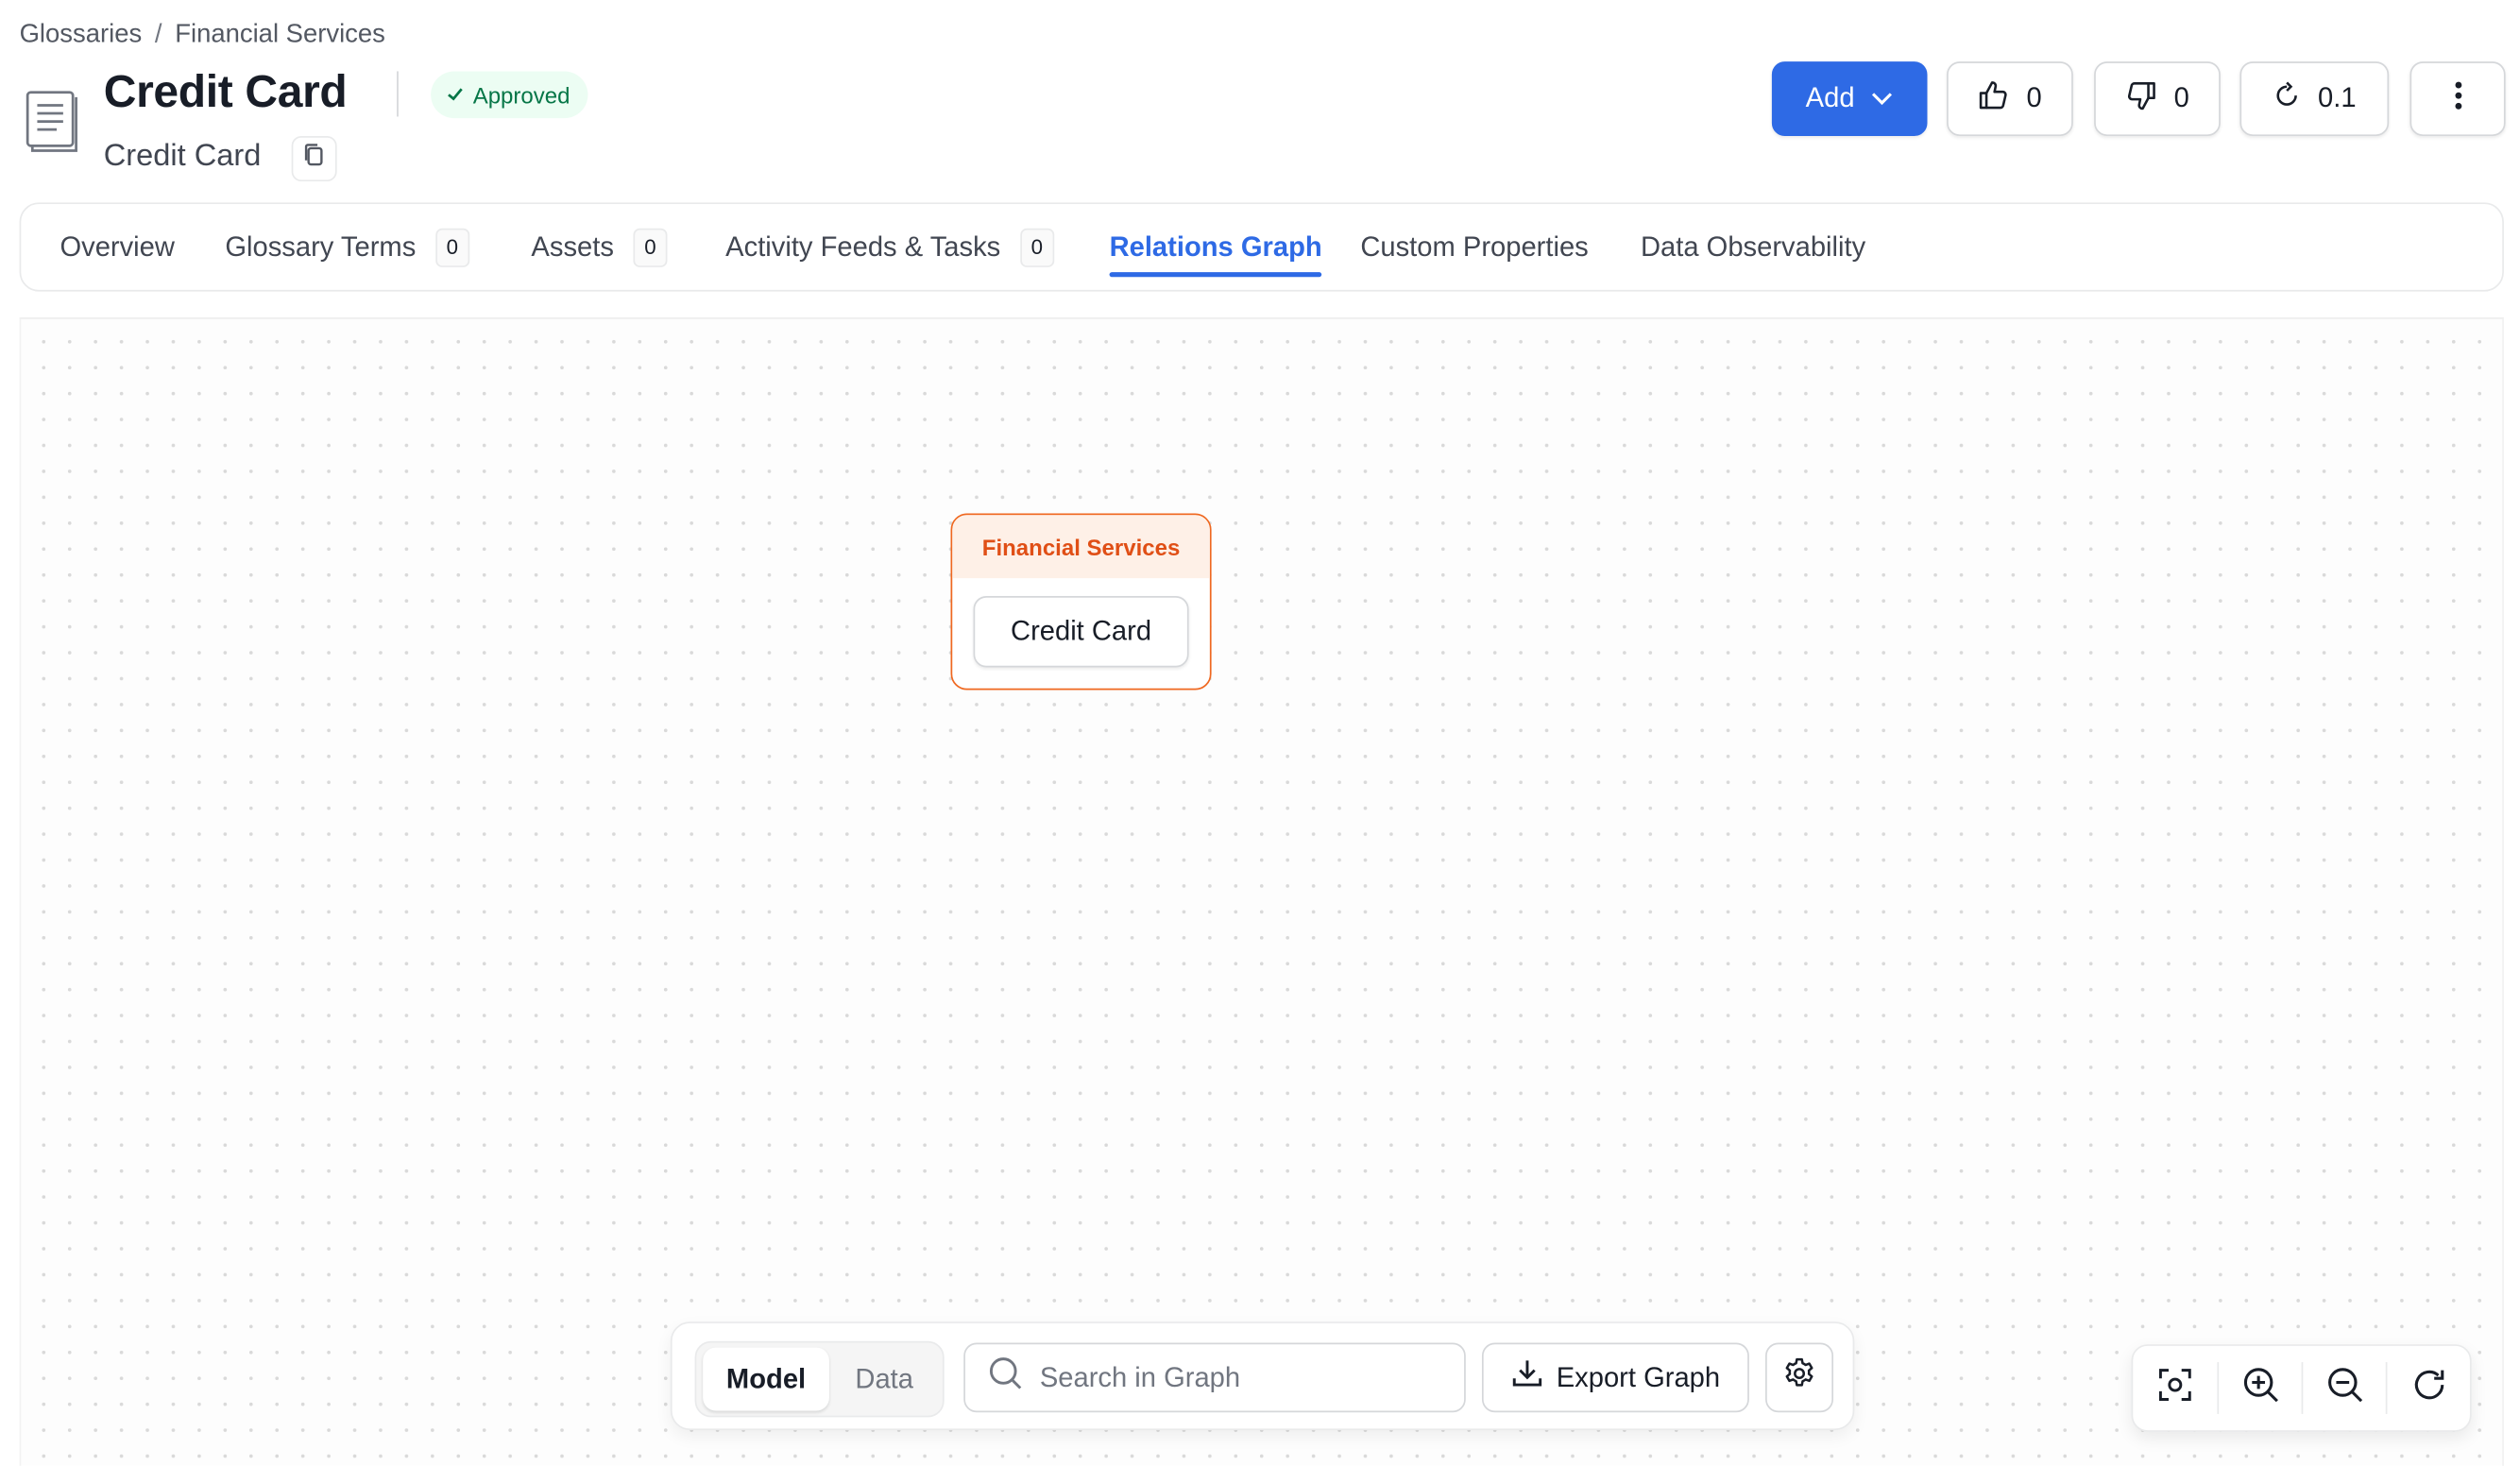  Describe the element at coordinates (572, 246) in the screenshot. I see `tab-label: Assets` at that location.